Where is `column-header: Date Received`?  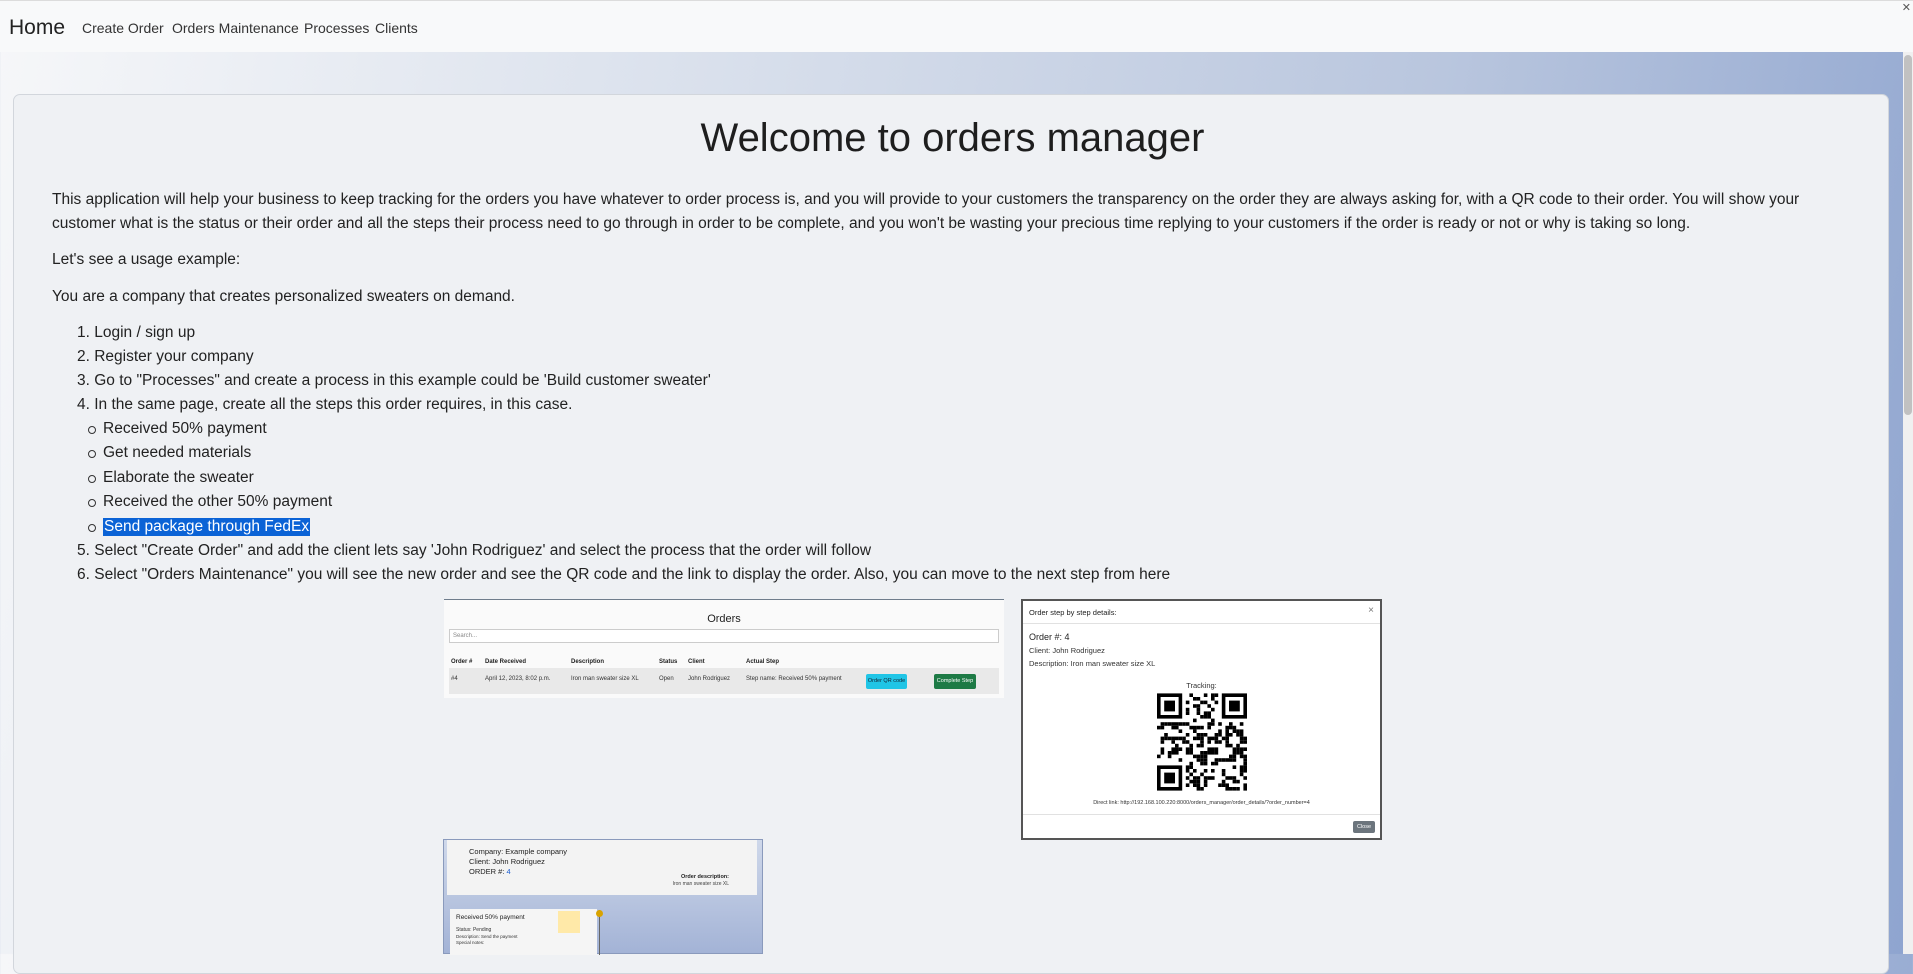
column-header: Date Received is located at coordinates (506, 662).